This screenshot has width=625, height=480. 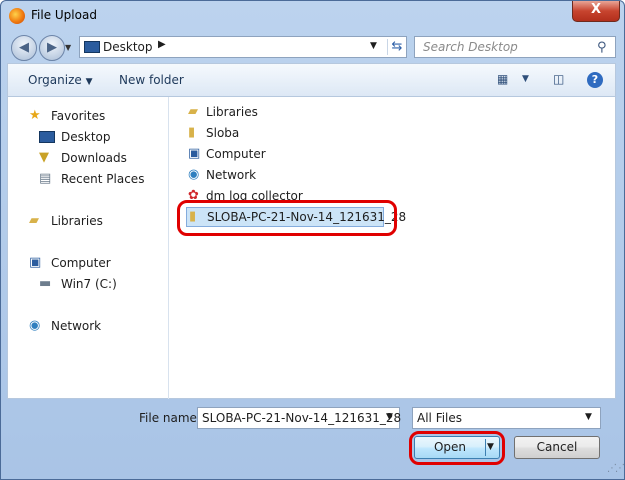 I want to click on selection-highlight-annotation, so click(x=287, y=218).